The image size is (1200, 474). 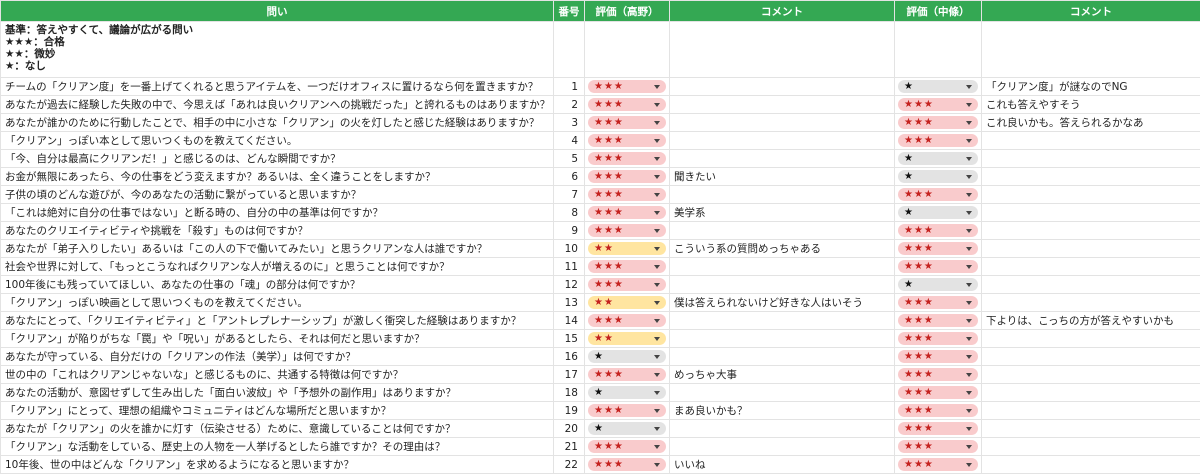 What do you see at coordinates (277, 339) in the screenshot?
I see `question-cell: 「クリアン」が陥りがちな「罠」や「呪い」があるとしたら、それは何だと思いますか？` at bounding box center [277, 339].